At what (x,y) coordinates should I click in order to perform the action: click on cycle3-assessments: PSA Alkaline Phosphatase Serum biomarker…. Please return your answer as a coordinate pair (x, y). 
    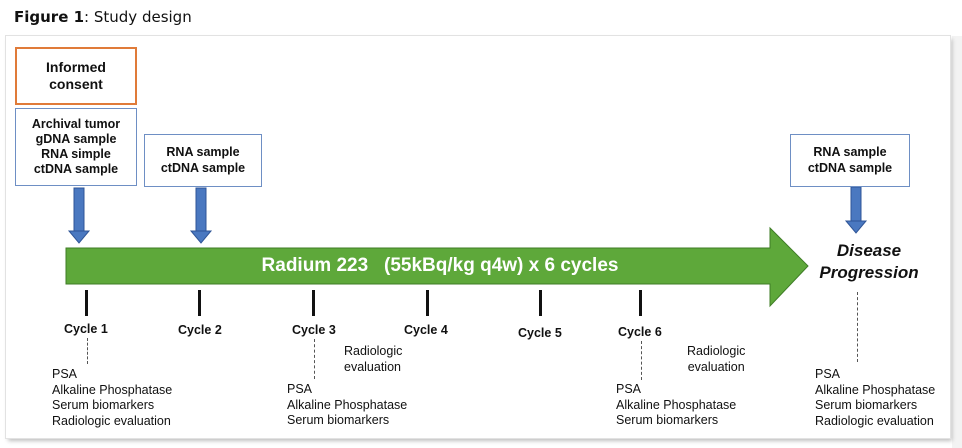
    Looking at the image, I should click on (347, 405).